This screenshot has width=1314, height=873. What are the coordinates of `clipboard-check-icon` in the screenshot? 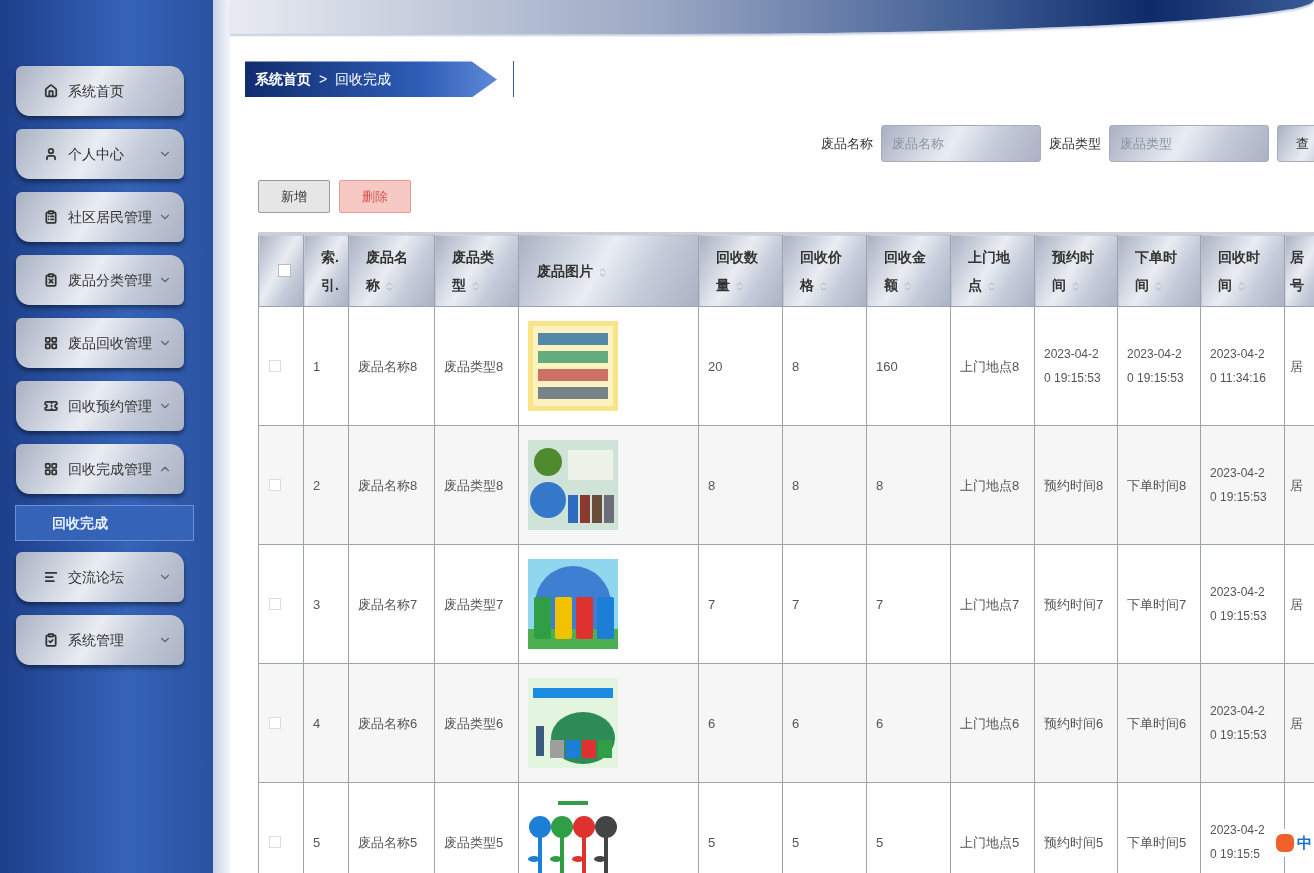 It's located at (51, 640).